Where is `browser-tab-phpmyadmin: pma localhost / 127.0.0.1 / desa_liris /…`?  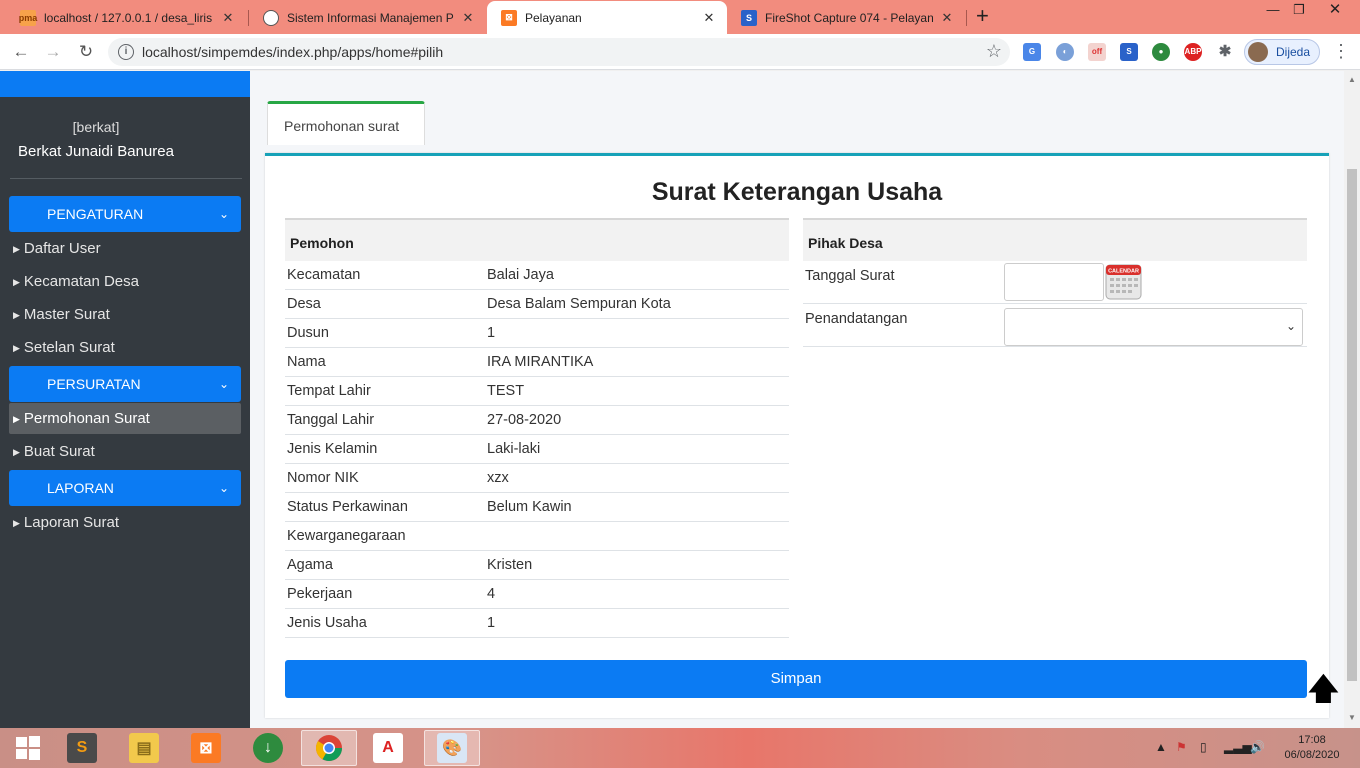
browser-tab-phpmyadmin: pma localhost / 127.0.0.1 / desa_liris /… is located at coordinates (126, 17).